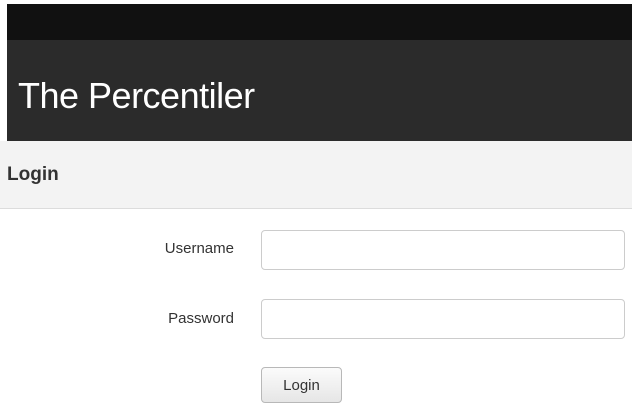  I want to click on password-input, so click(443, 319).